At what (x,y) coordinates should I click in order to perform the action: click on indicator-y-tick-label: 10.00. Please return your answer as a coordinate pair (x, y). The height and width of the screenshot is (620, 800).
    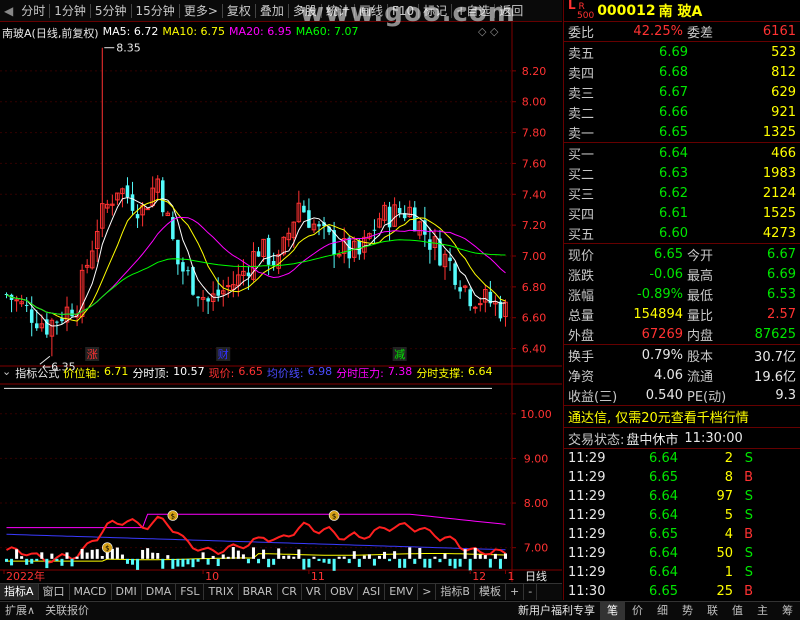
    Looking at the image, I should click on (536, 414).